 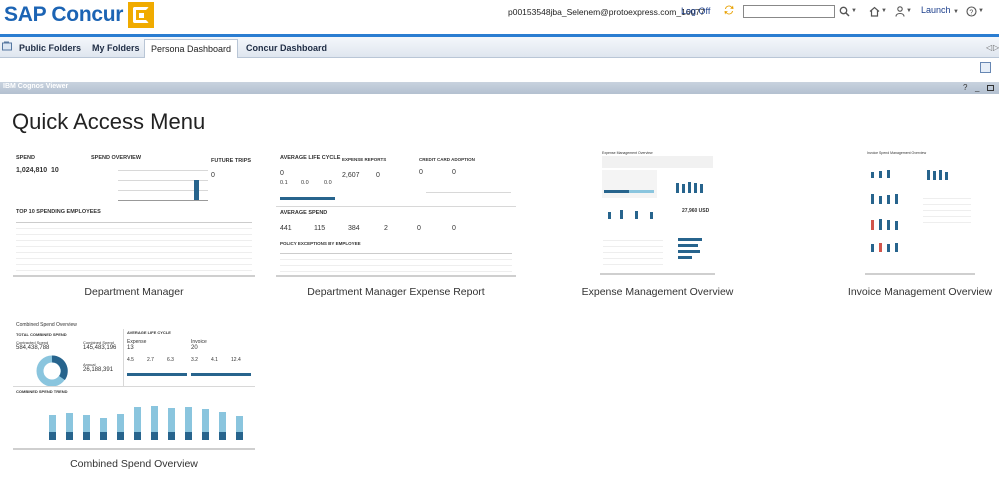 What do you see at coordinates (936, 10) in the screenshot?
I see `launch-label: Launch` at bounding box center [936, 10].